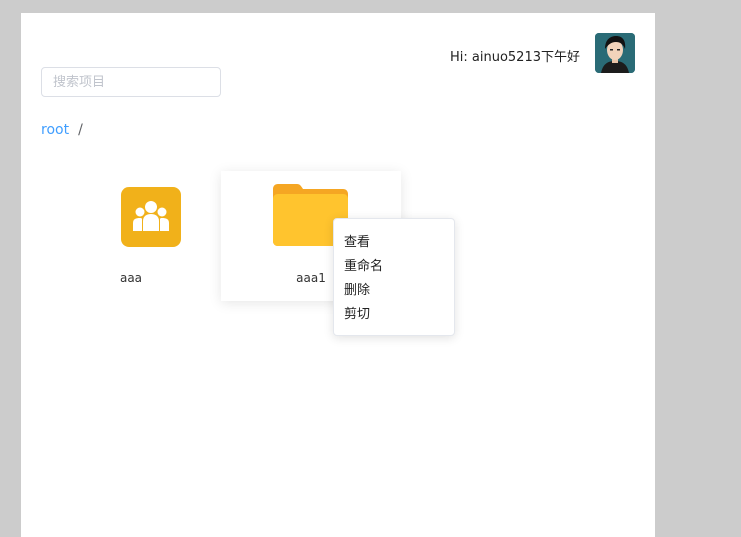 The height and width of the screenshot is (537, 741). What do you see at coordinates (151, 217) in the screenshot?
I see `group-icon` at bounding box center [151, 217].